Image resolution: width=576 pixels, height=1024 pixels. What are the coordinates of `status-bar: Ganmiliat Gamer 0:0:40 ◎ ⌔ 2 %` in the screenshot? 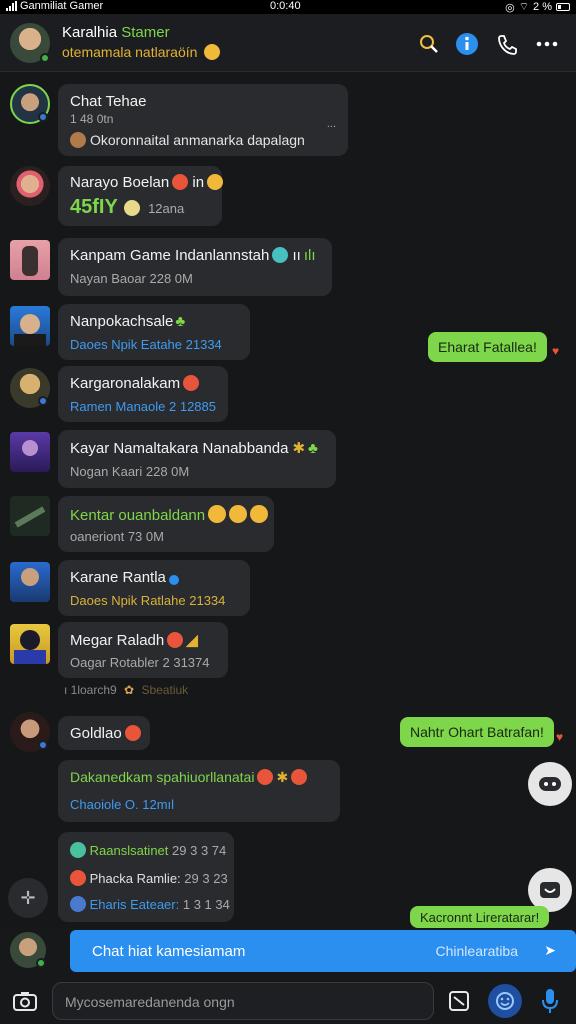 It's located at (288, 7).